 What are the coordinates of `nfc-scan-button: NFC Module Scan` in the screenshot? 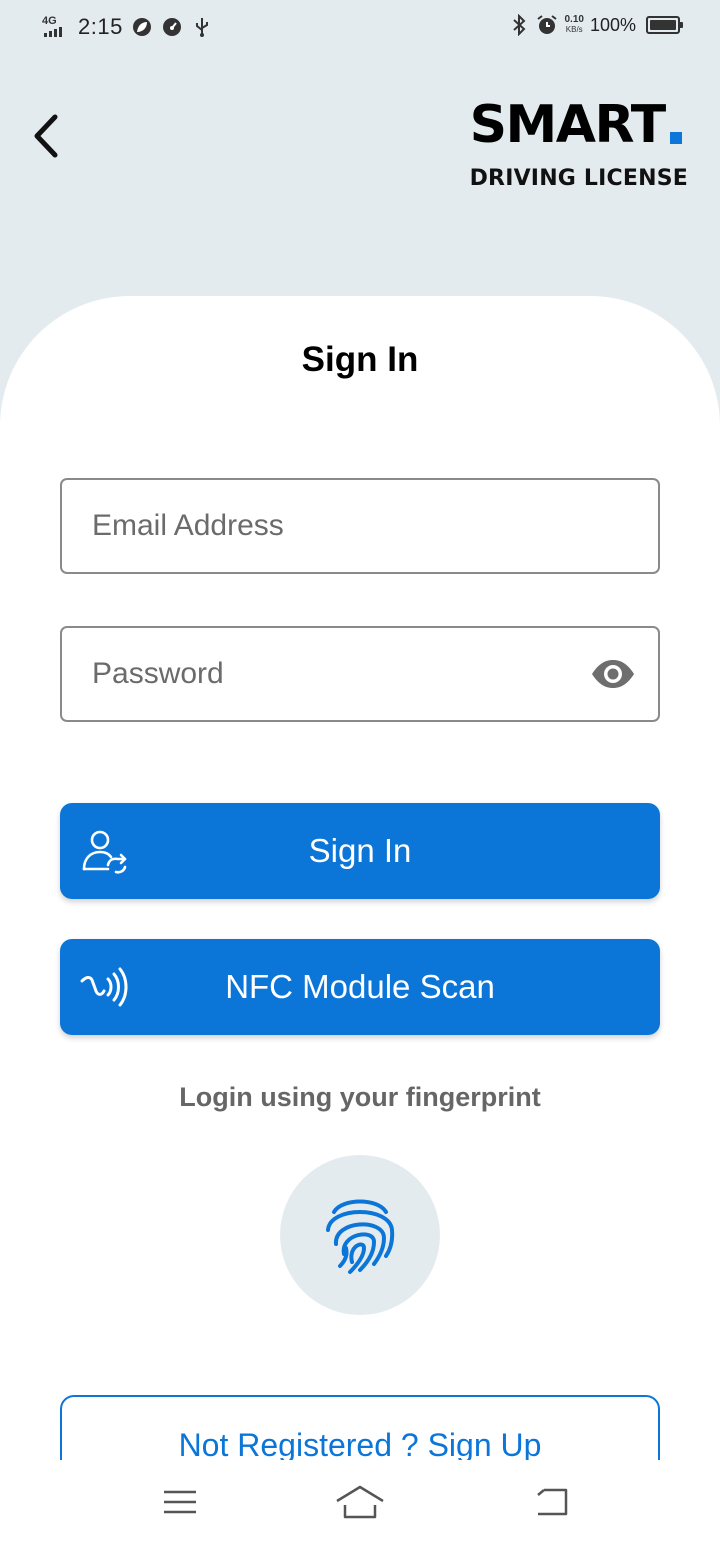 It's located at (360, 987).